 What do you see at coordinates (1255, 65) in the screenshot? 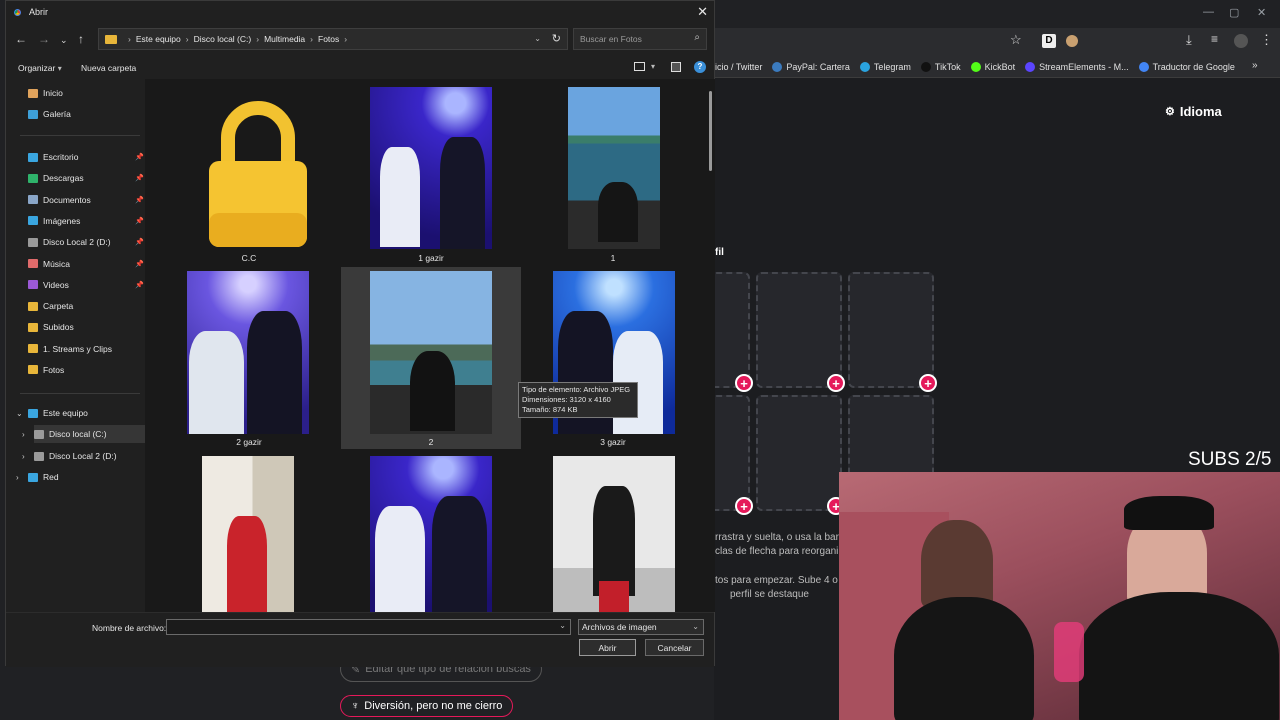
I see `more-bookmarks-icon: »` at bounding box center [1255, 65].